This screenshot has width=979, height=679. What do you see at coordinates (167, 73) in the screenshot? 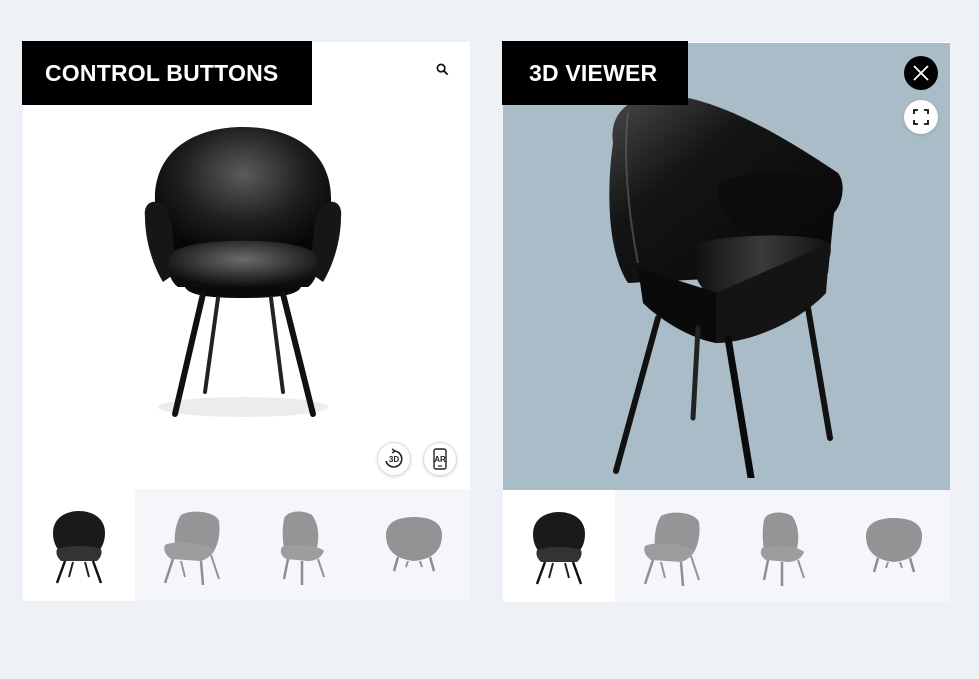
I see `panel-label: CONTROL BUTTONS` at bounding box center [167, 73].